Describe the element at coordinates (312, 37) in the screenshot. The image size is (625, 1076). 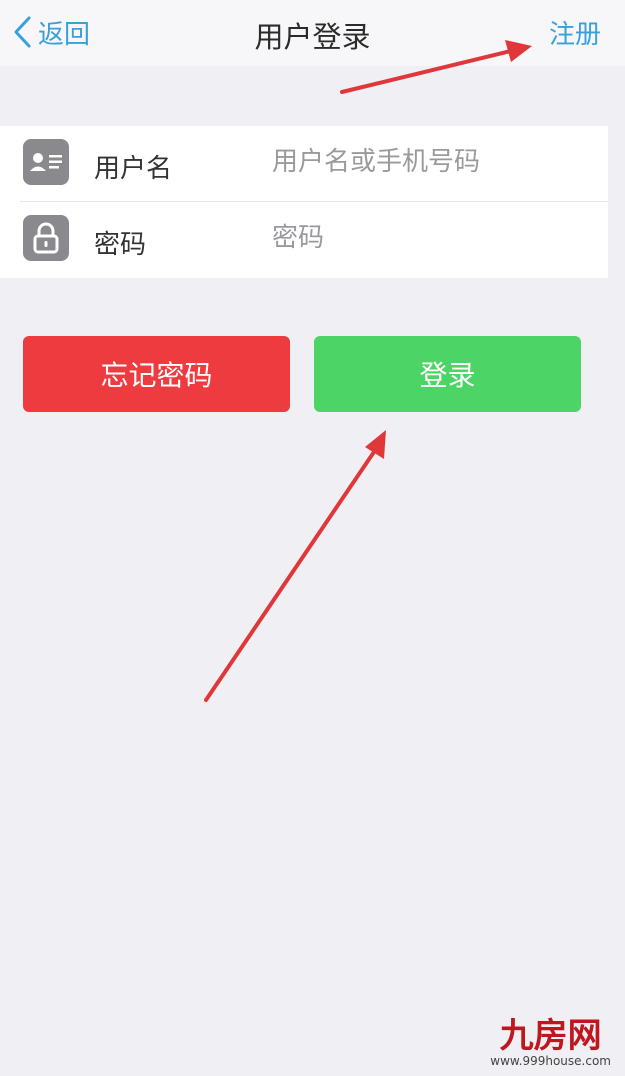
I see `page-title: 用户登录` at that location.